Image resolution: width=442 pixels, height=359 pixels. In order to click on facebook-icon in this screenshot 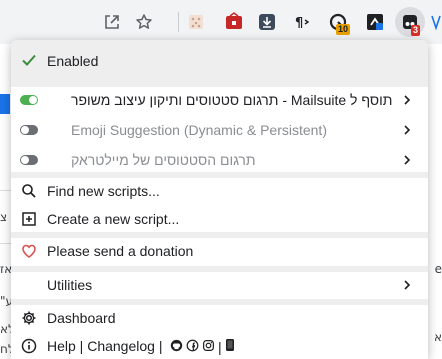, I will do `click(192, 347)`.